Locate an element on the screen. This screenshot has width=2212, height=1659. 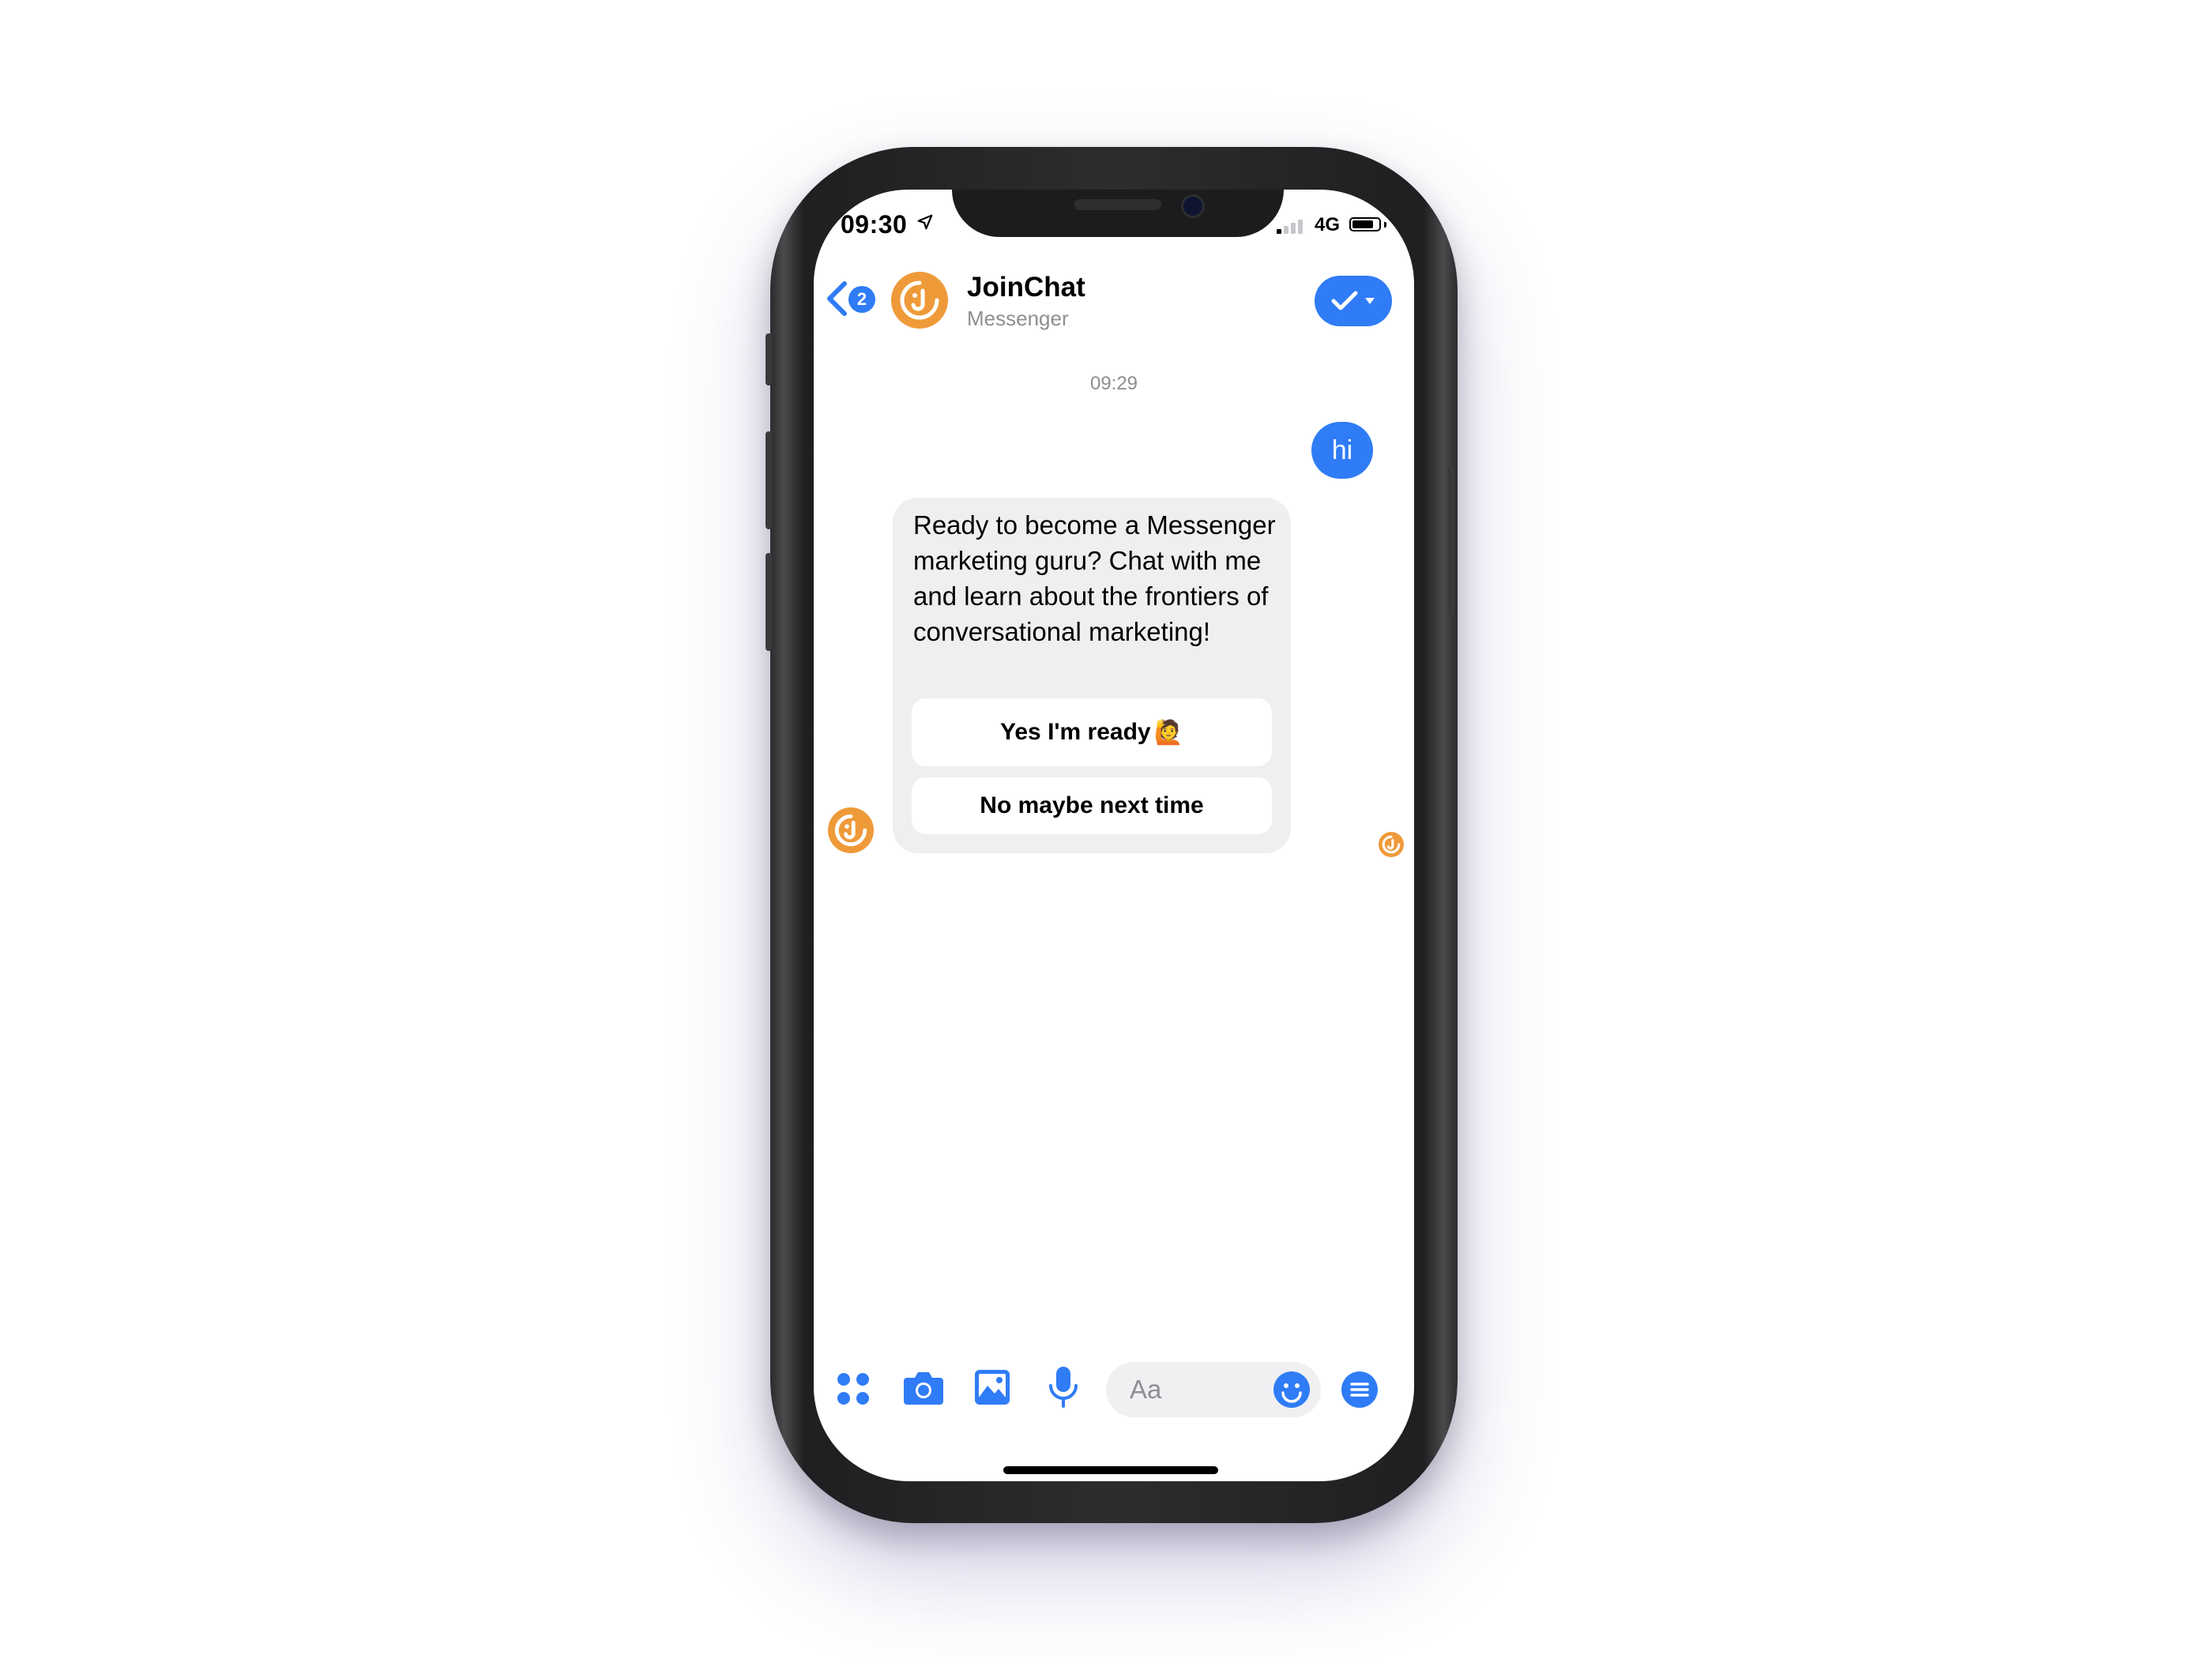
status-time: 09:30 is located at coordinates (875, 225).